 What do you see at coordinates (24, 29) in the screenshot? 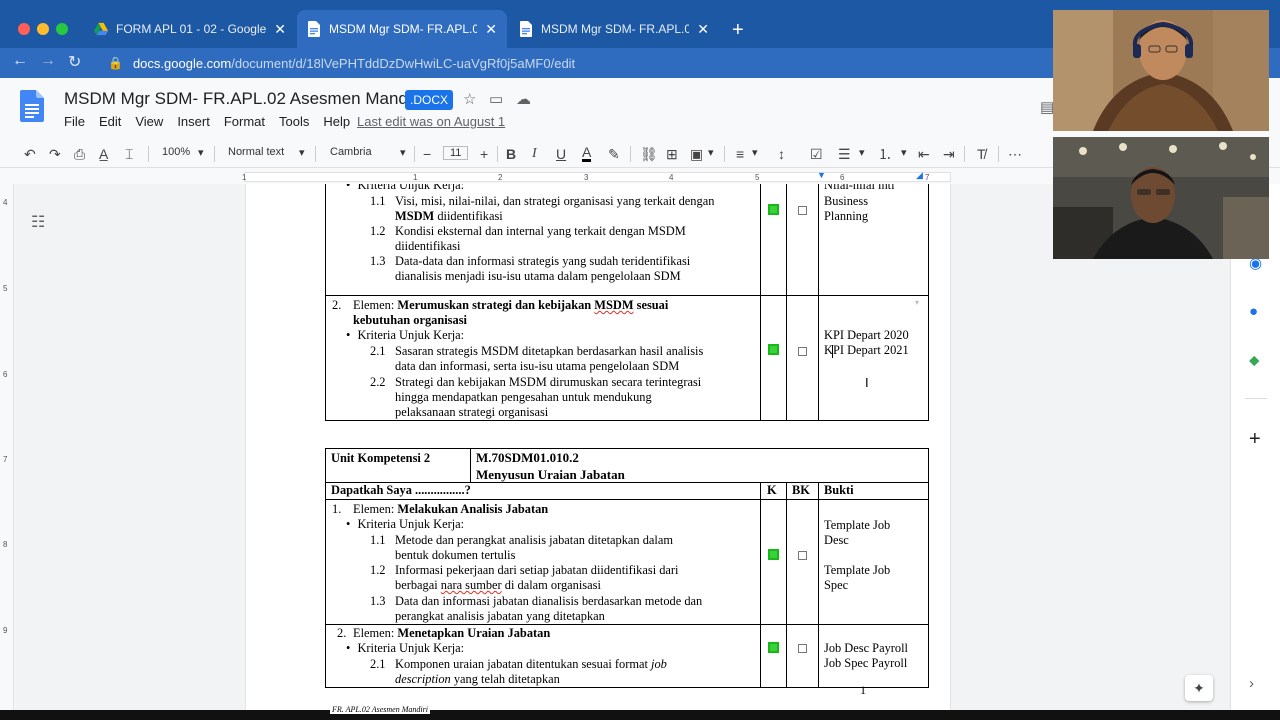
I see `close-window-button` at bounding box center [24, 29].